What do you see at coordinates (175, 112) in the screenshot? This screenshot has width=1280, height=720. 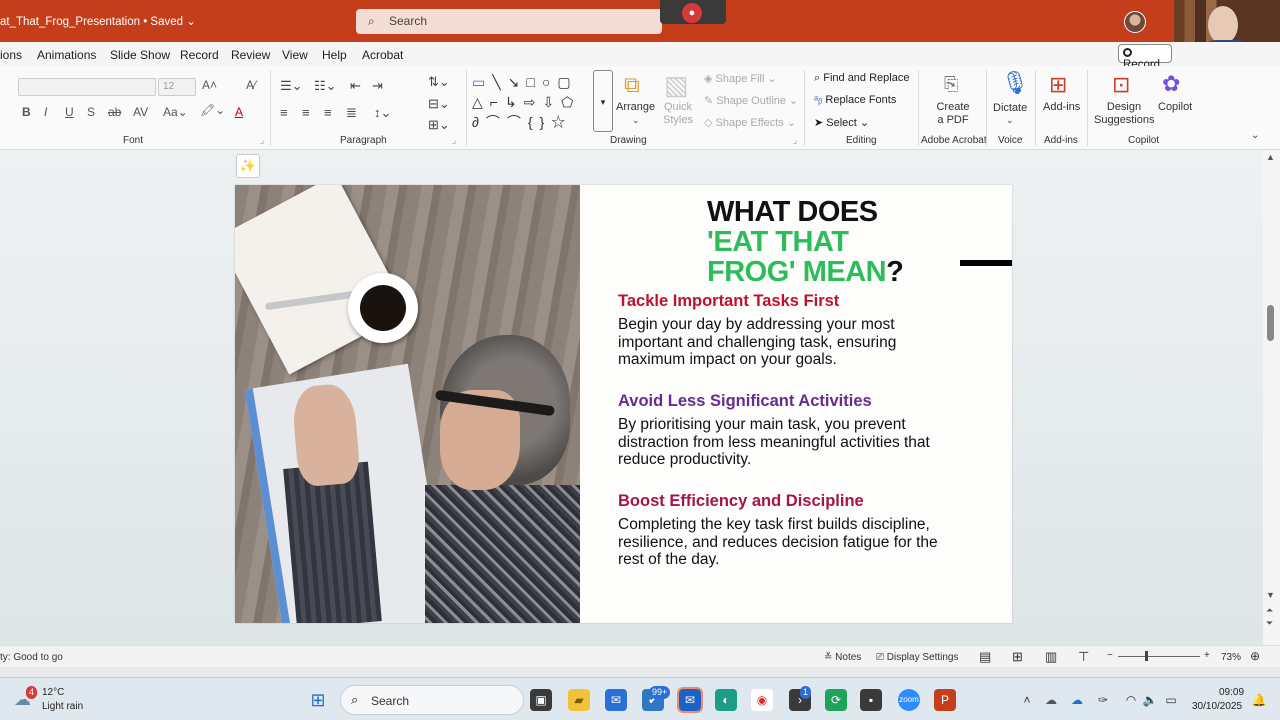 I see `change-case-icon: Aa⌄` at bounding box center [175, 112].